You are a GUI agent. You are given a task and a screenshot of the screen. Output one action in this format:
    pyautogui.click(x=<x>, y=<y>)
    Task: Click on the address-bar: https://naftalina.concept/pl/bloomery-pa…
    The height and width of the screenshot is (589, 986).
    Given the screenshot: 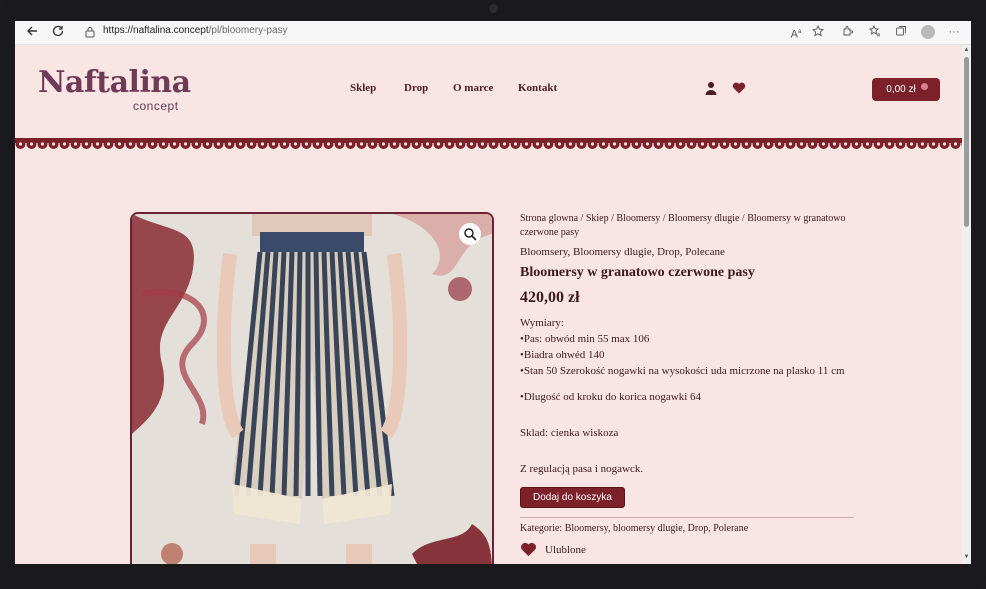 What is the action you would take?
    pyautogui.click(x=431, y=32)
    